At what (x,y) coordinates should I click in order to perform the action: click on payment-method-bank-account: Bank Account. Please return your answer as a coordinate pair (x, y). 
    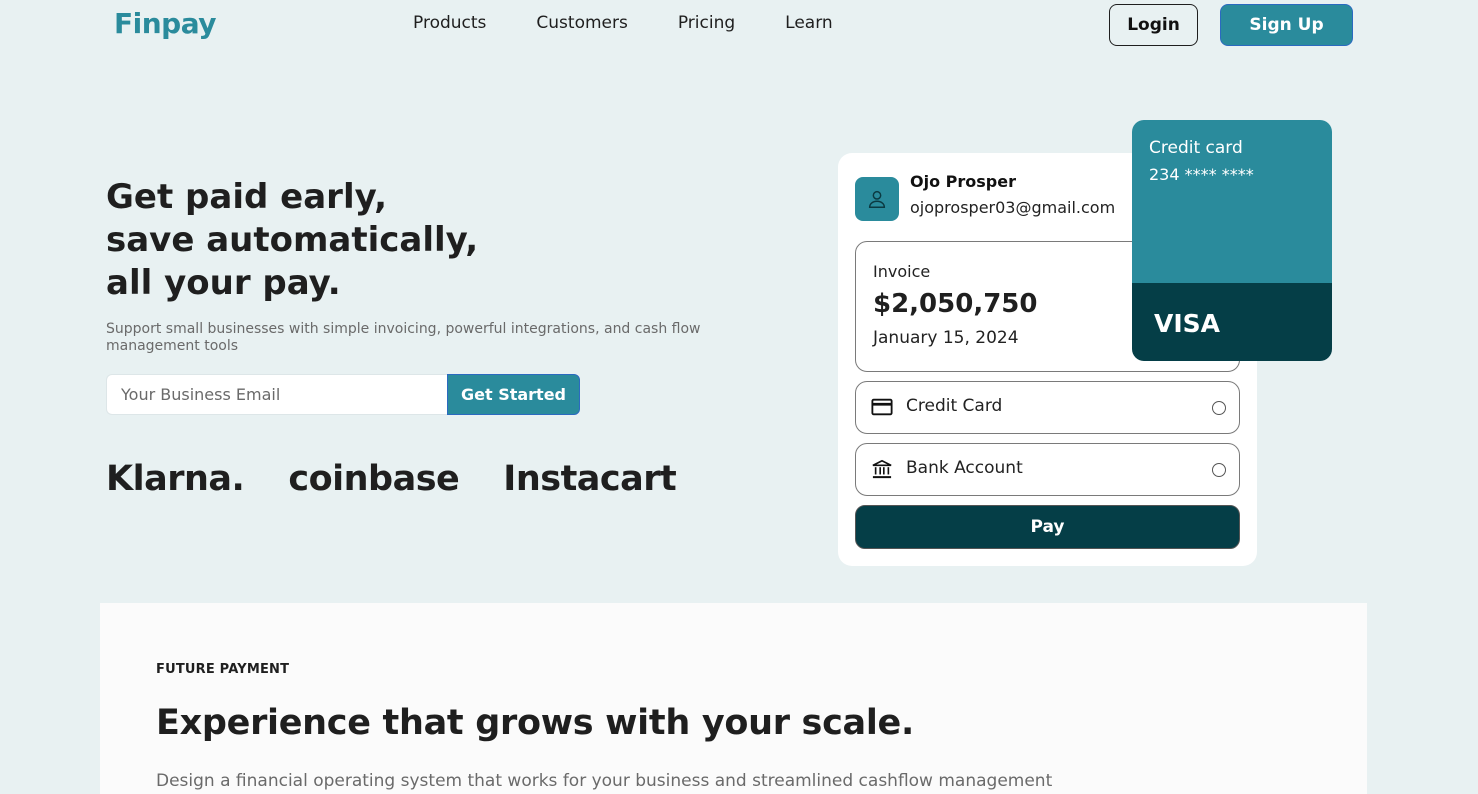
    Looking at the image, I should click on (1047, 469).